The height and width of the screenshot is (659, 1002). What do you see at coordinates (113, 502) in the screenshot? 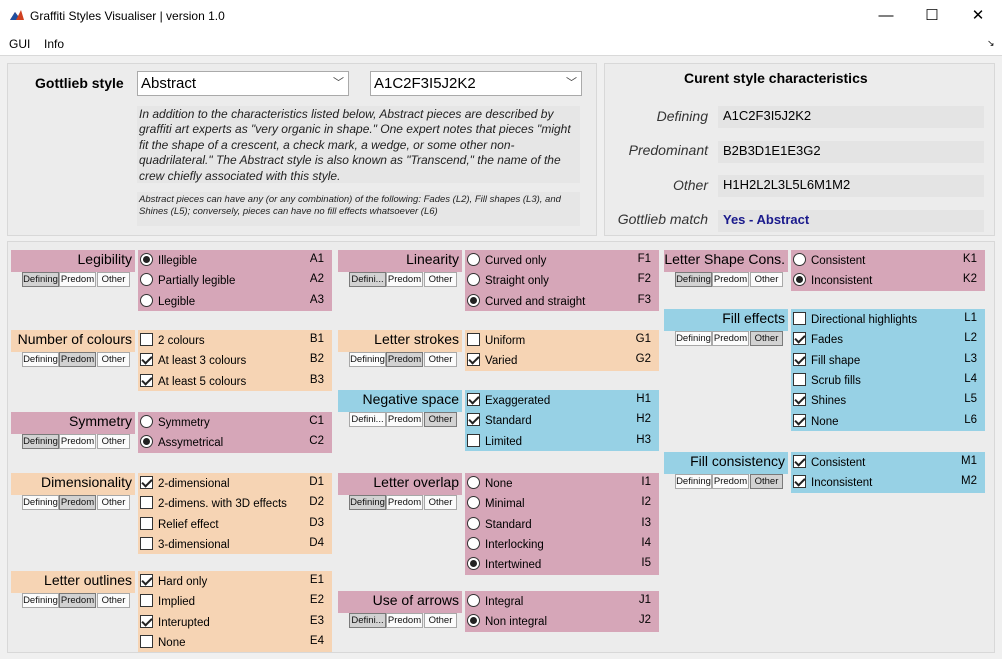
I see `toggle-other-dimensionality: Other` at bounding box center [113, 502].